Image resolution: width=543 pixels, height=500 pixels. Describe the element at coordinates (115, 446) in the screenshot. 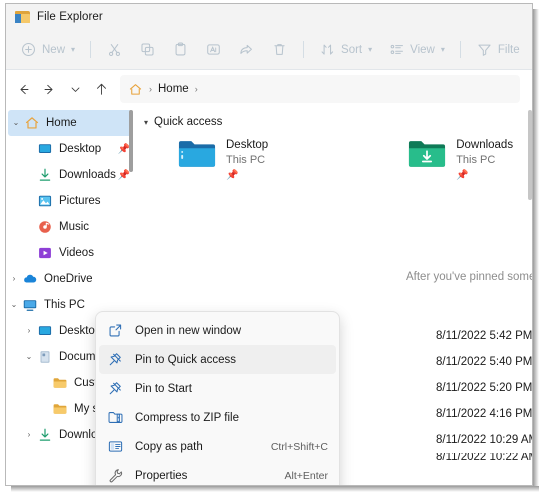

I see `copy-path-icon` at that location.